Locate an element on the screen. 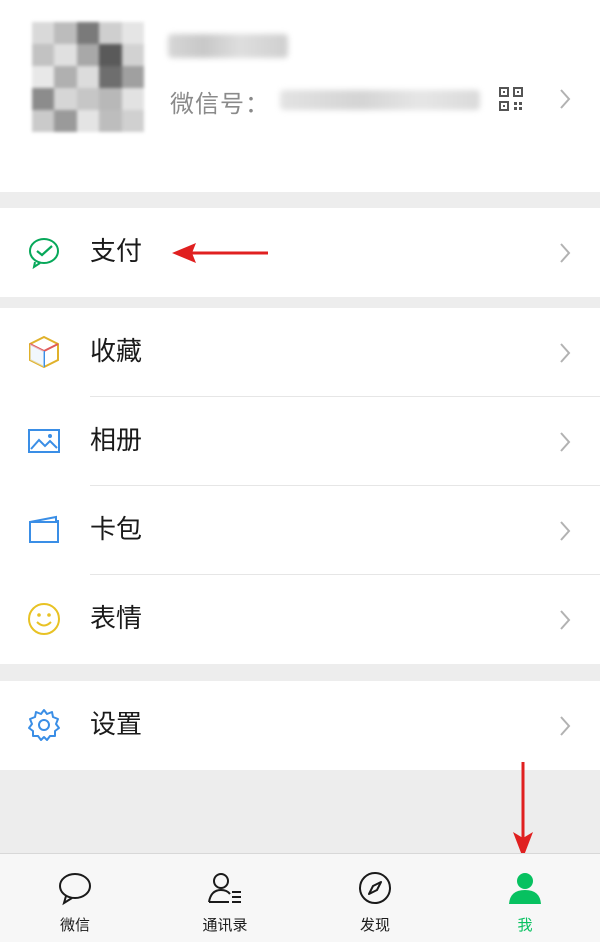 The width and height of the screenshot is (600, 942). tab-chats: 微信 is located at coordinates (75, 898).